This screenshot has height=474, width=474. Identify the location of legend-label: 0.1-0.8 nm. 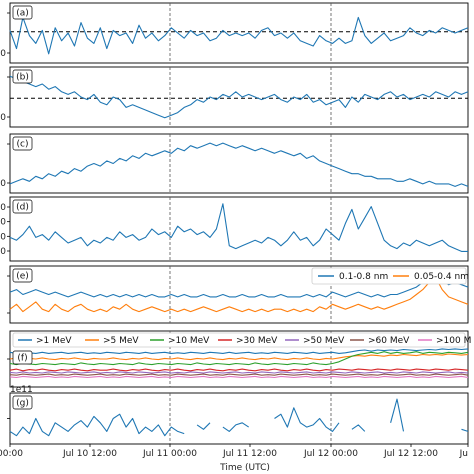
(363, 277).